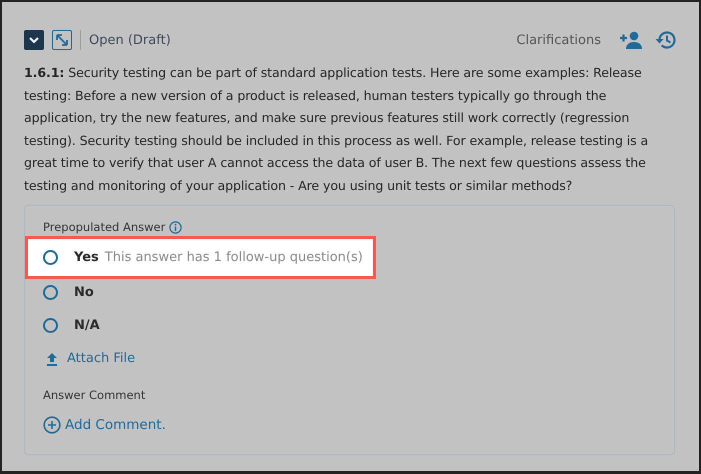 The height and width of the screenshot is (474, 701). What do you see at coordinates (130, 40) in the screenshot?
I see `status-label: Open (Draft)` at bounding box center [130, 40].